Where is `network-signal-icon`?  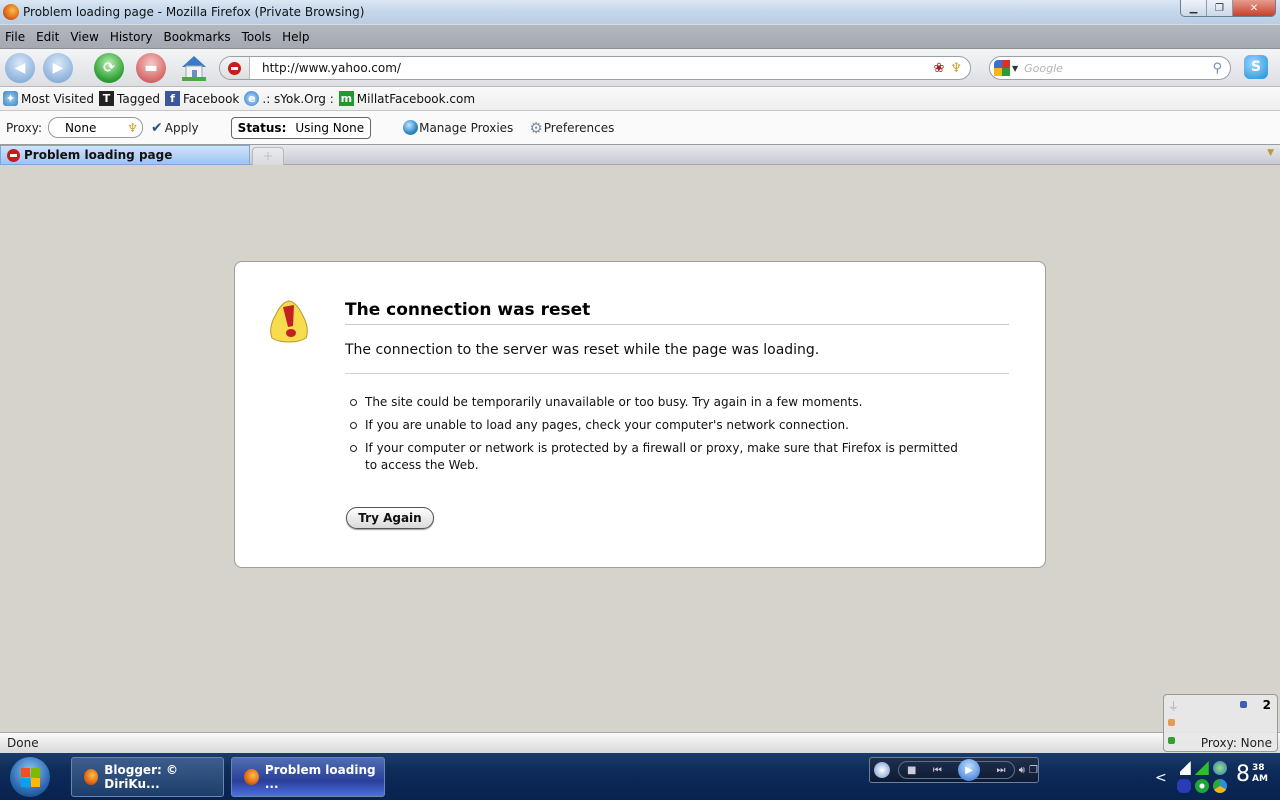
network-signal-icon is located at coordinates (1183, 768).